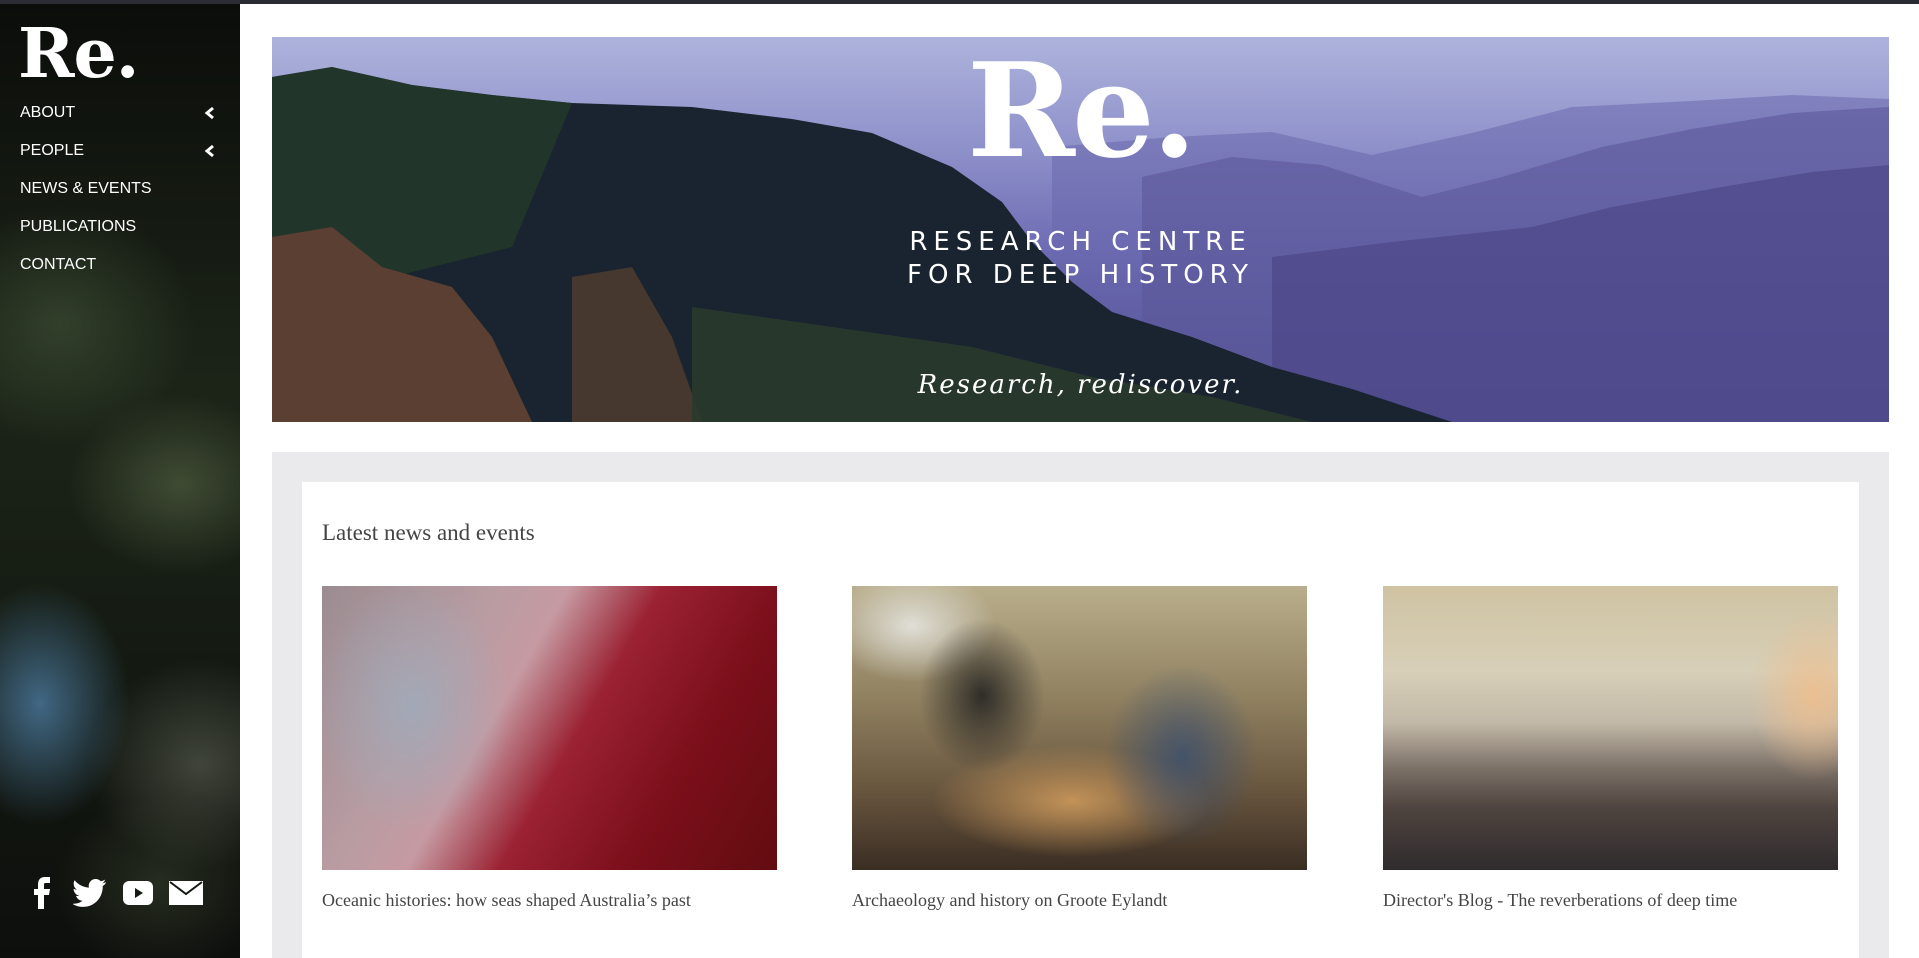 The width and height of the screenshot is (1919, 958). What do you see at coordinates (78, 226) in the screenshot?
I see `nav-item-label: PUBLICATIONS` at bounding box center [78, 226].